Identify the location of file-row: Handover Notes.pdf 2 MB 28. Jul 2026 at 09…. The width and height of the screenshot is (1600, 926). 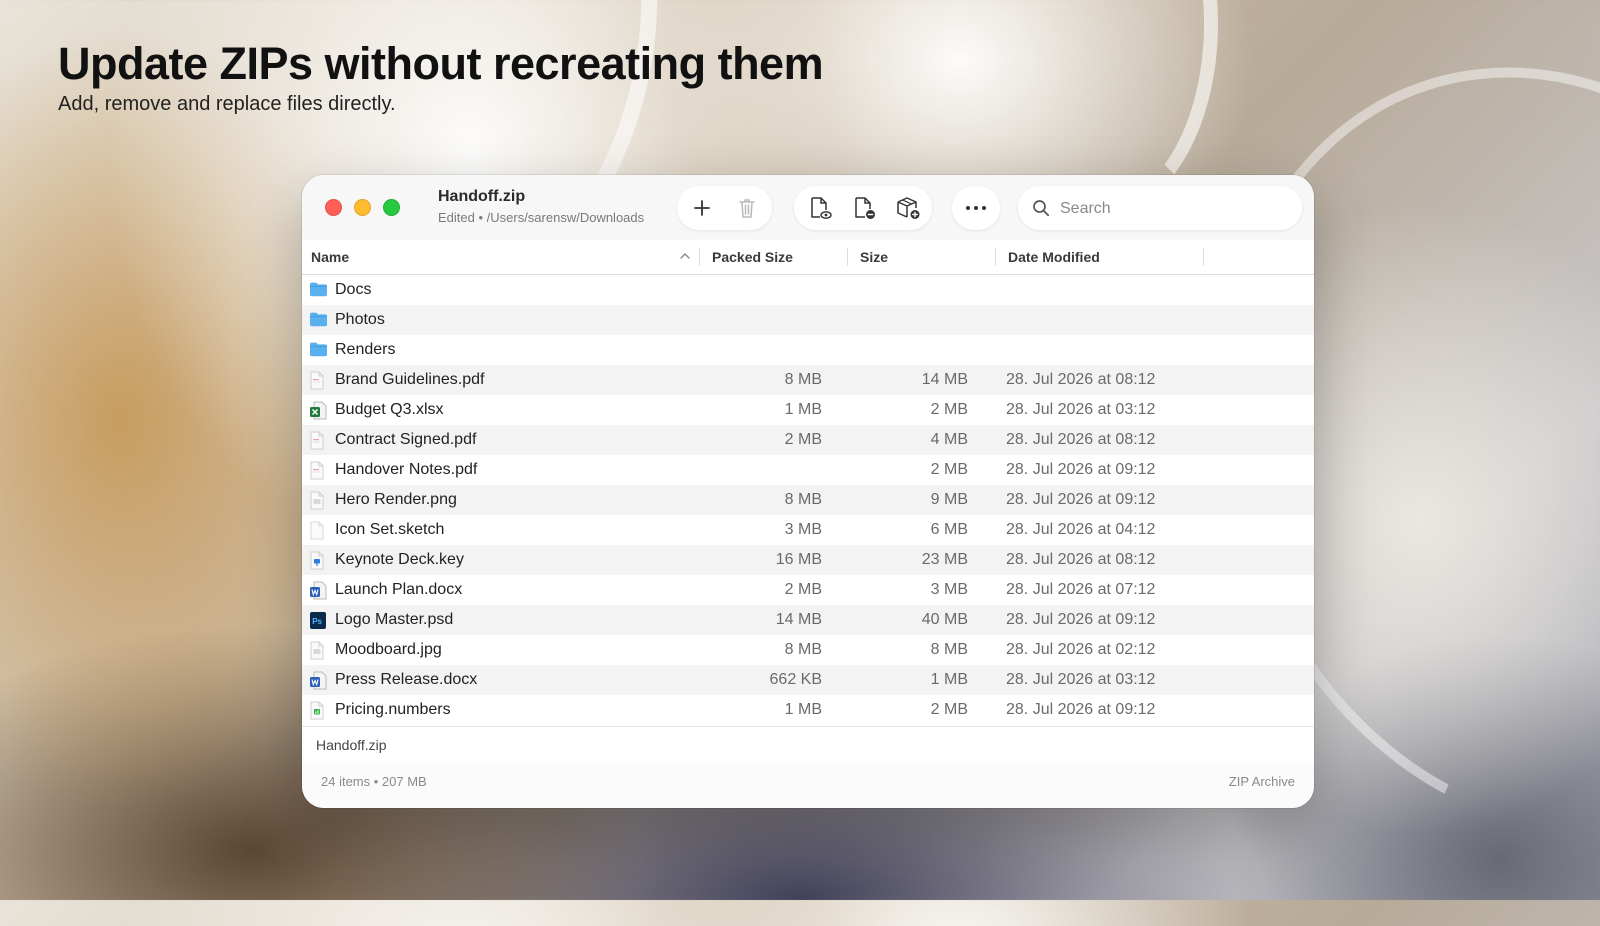
(808, 470).